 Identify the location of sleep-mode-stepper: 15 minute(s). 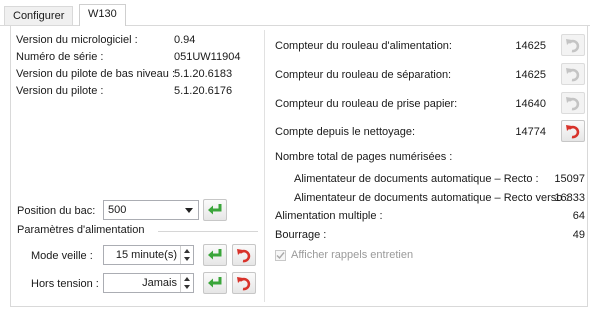
(148, 255).